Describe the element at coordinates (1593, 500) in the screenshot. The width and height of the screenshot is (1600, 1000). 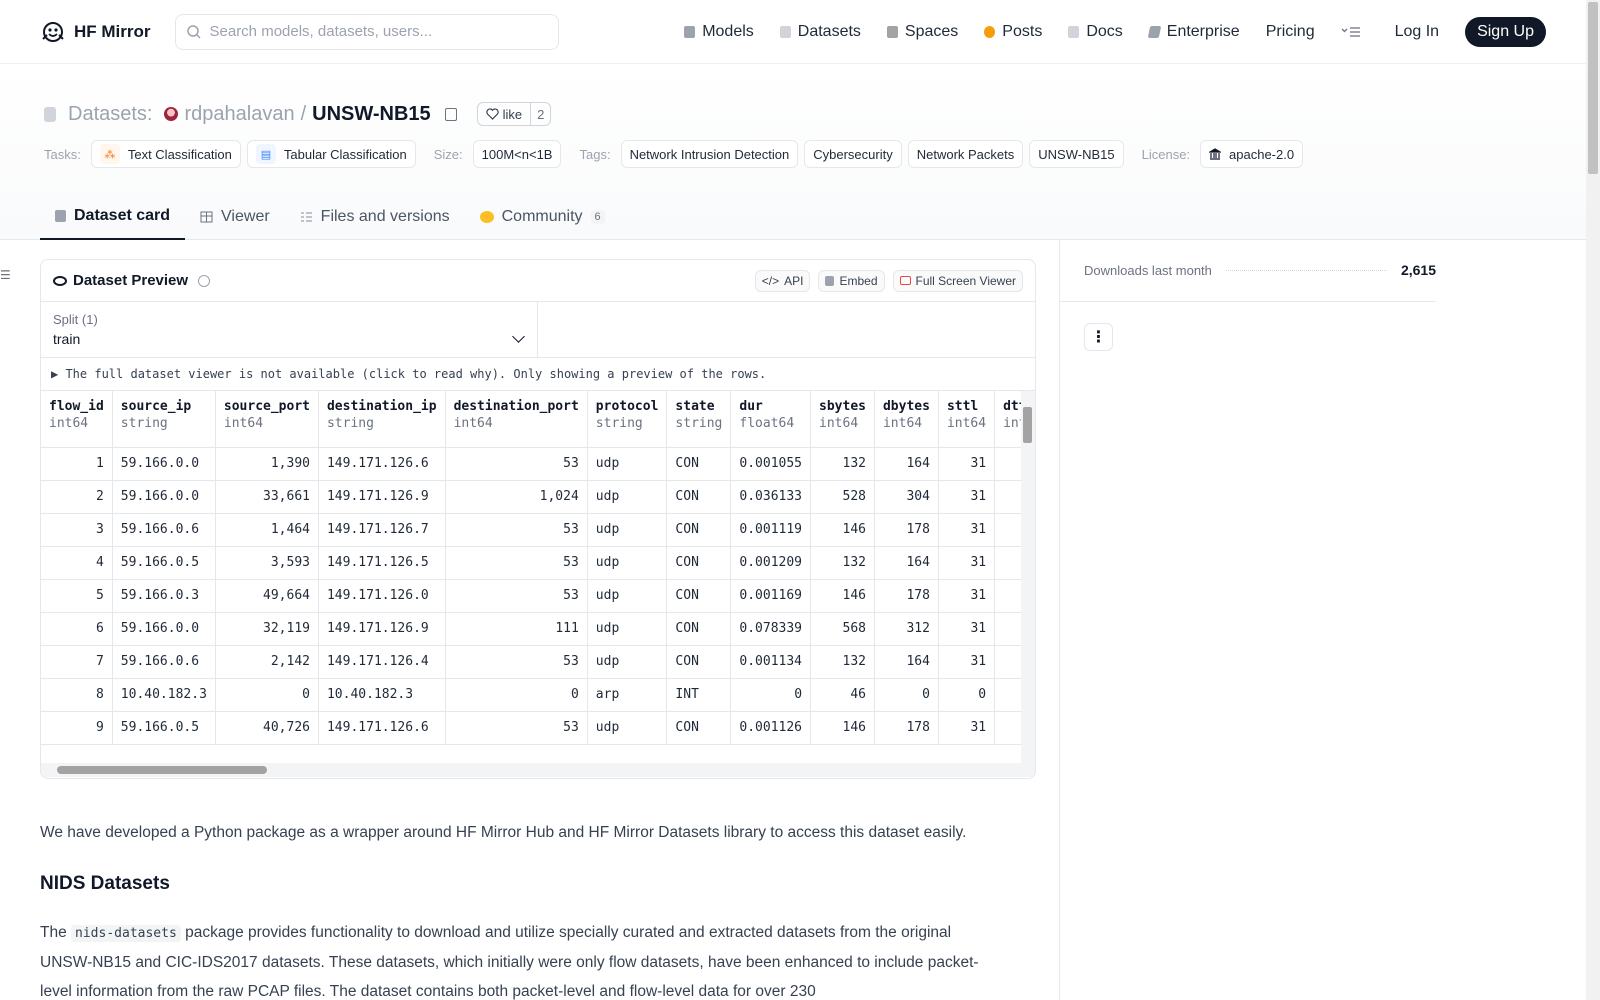
I see `page-scrollbar` at that location.